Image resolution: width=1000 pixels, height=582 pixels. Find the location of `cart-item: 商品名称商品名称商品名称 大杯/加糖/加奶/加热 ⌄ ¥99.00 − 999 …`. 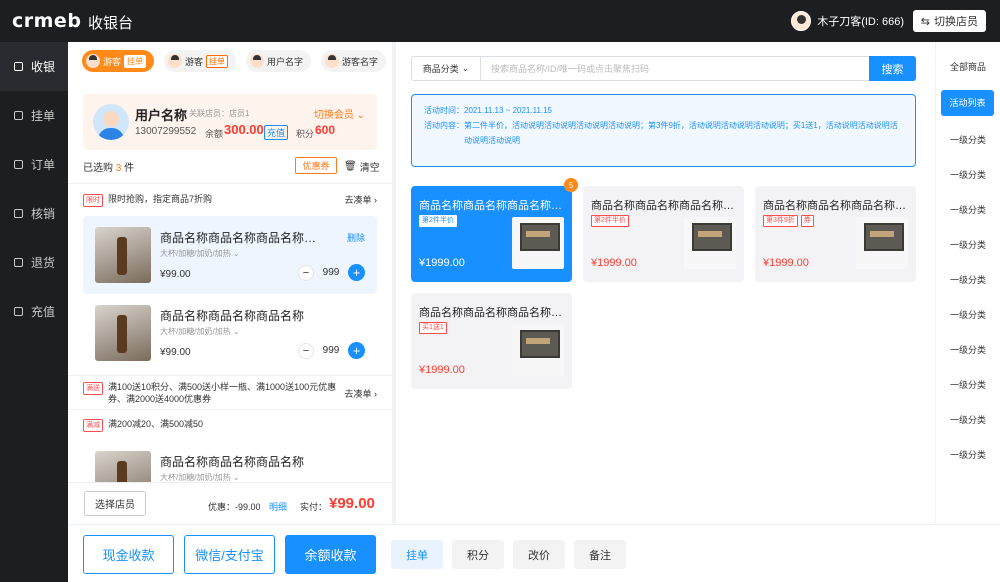

cart-item: 商品名称商品名称商品名称 大杯/加糖/加奶/加热 ⌄ ¥99.00 − 999 … is located at coordinates (230, 333).